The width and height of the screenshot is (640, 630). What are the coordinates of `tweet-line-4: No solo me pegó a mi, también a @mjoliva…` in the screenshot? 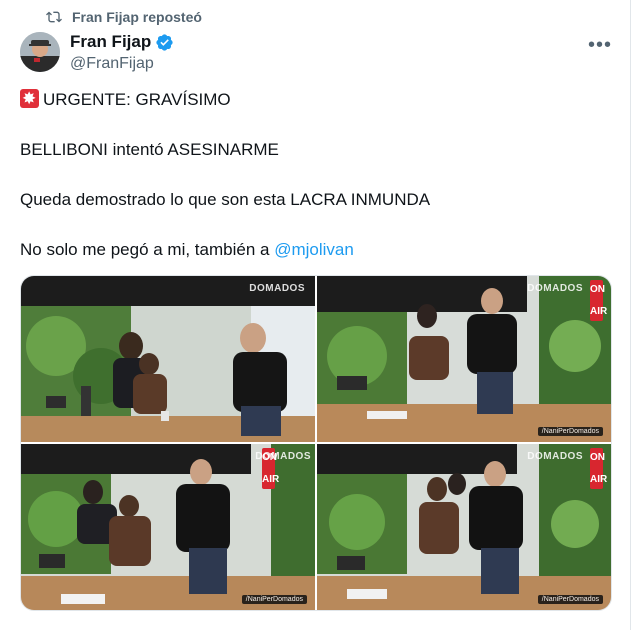 It's located at (187, 249).